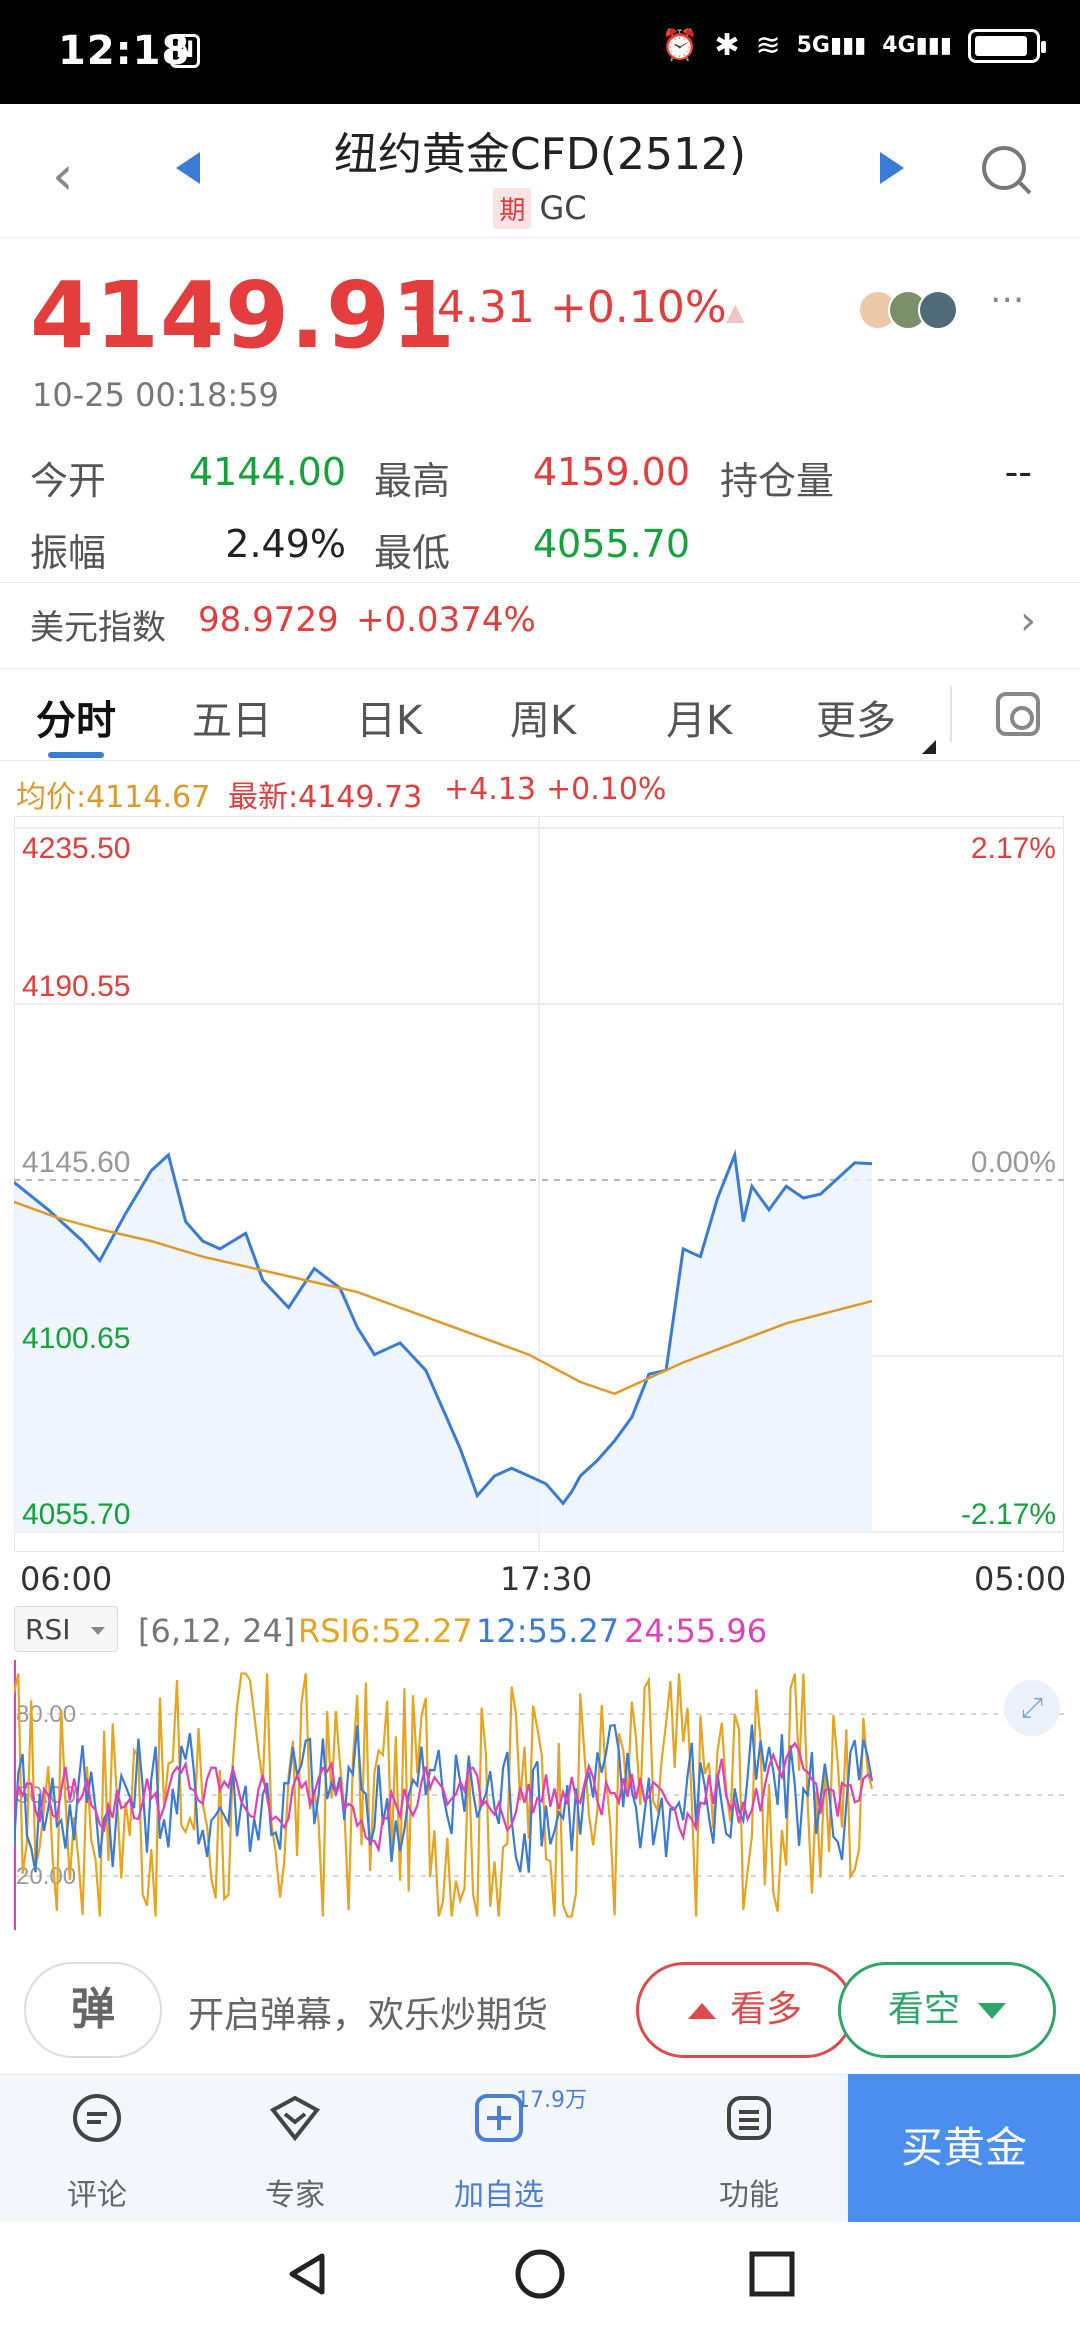 Image resolution: width=1080 pixels, height=2340 pixels. Describe the element at coordinates (295, 2118) in the screenshot. I see `expert-icon` at that location.